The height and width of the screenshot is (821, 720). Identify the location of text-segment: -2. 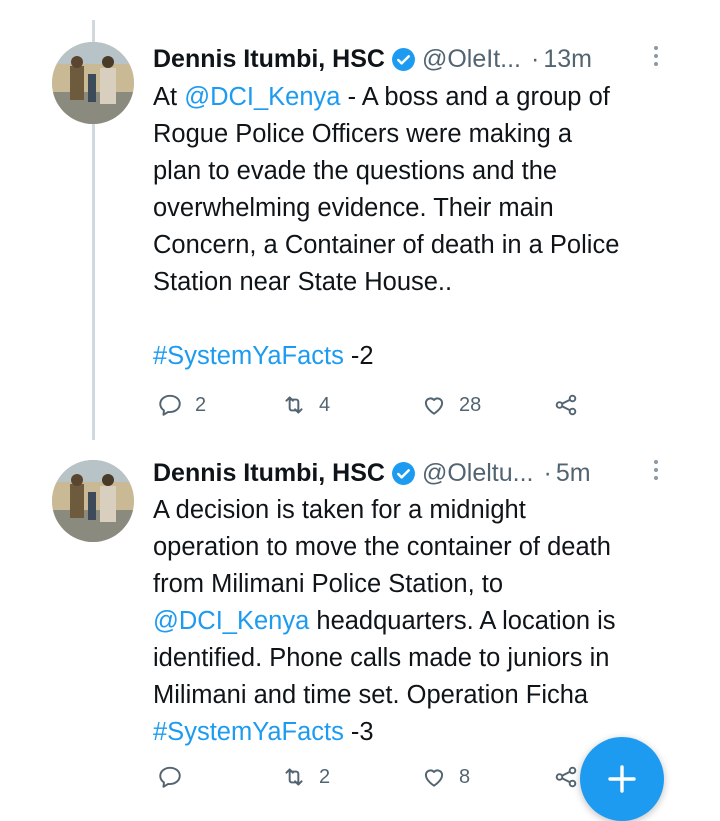
(358, 356).